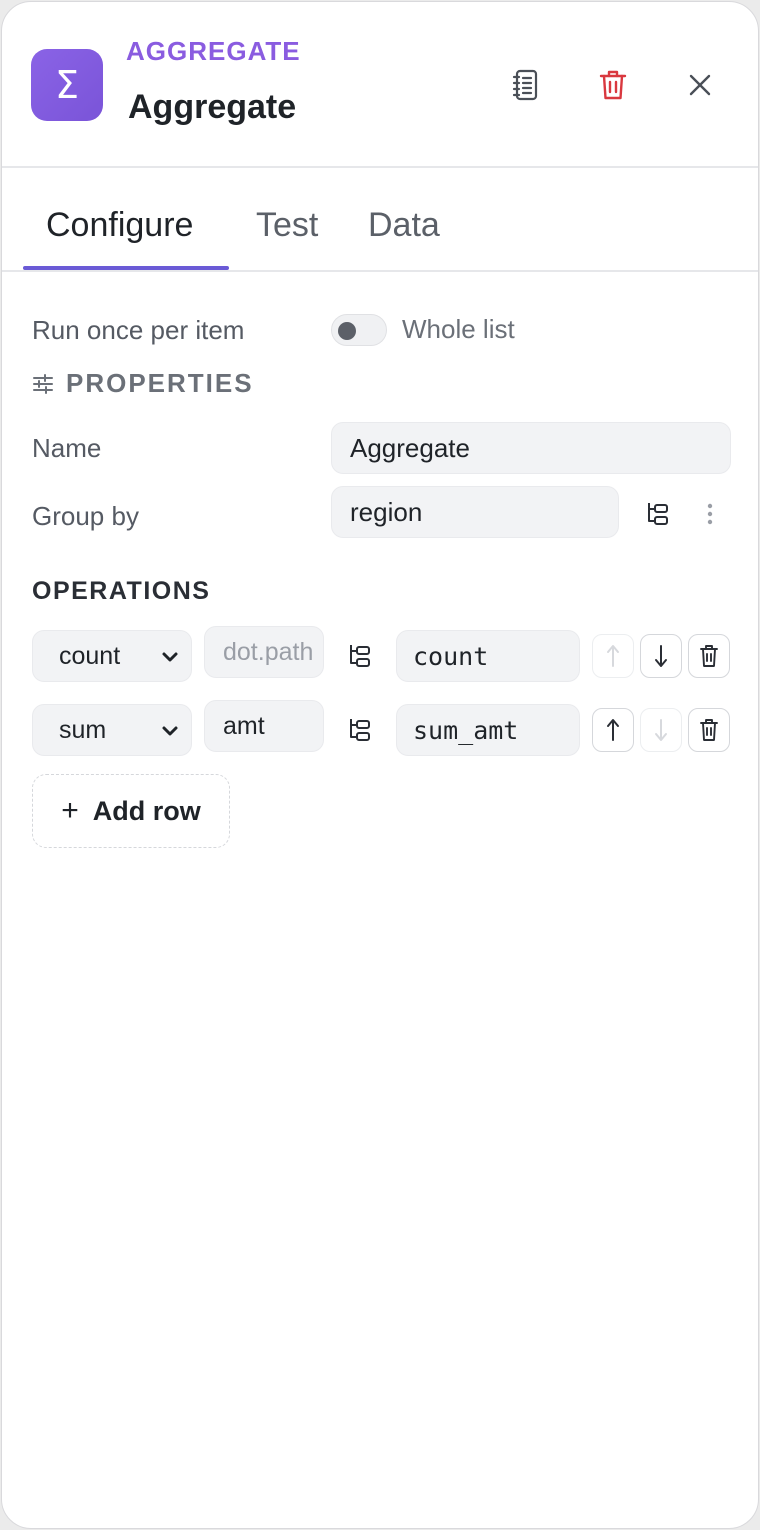 The image size is (760, 1530). I want to click on operation-select: count, so click(112, 656).